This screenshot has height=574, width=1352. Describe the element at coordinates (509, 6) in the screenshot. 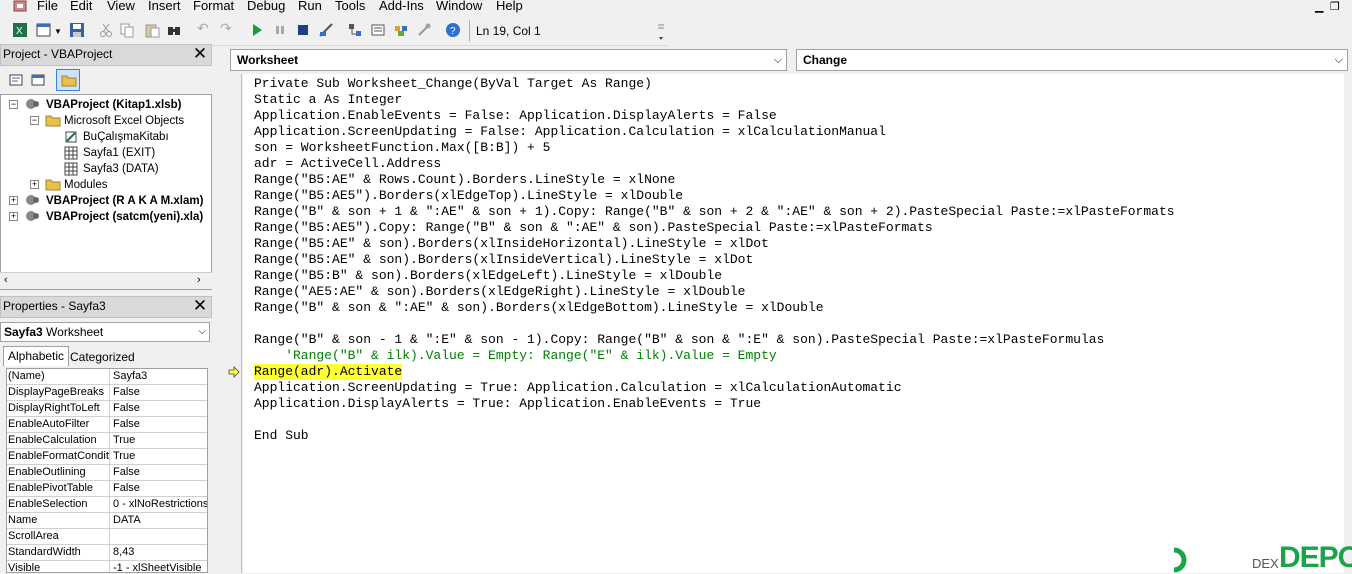

I see `menu-help: Help` at that location.